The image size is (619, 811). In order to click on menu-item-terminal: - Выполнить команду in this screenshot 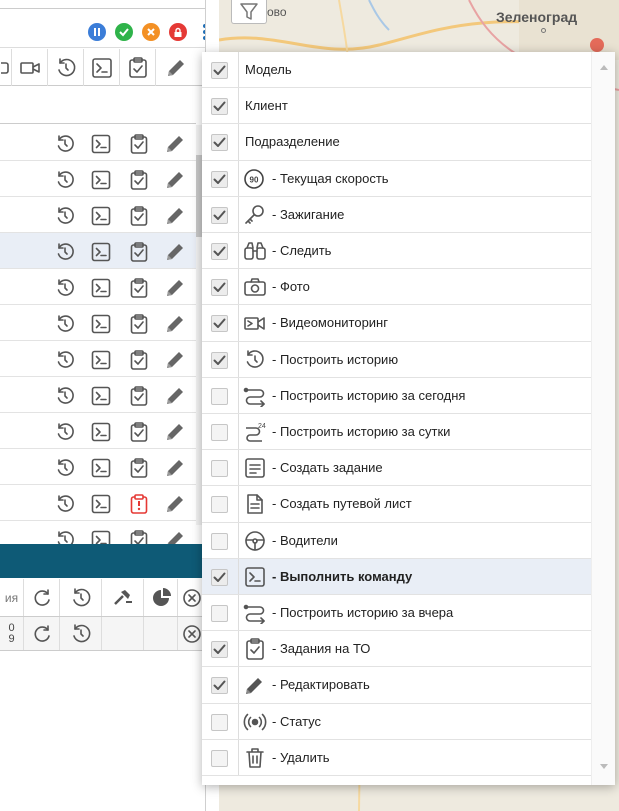, I will do `click(397, 576)`.